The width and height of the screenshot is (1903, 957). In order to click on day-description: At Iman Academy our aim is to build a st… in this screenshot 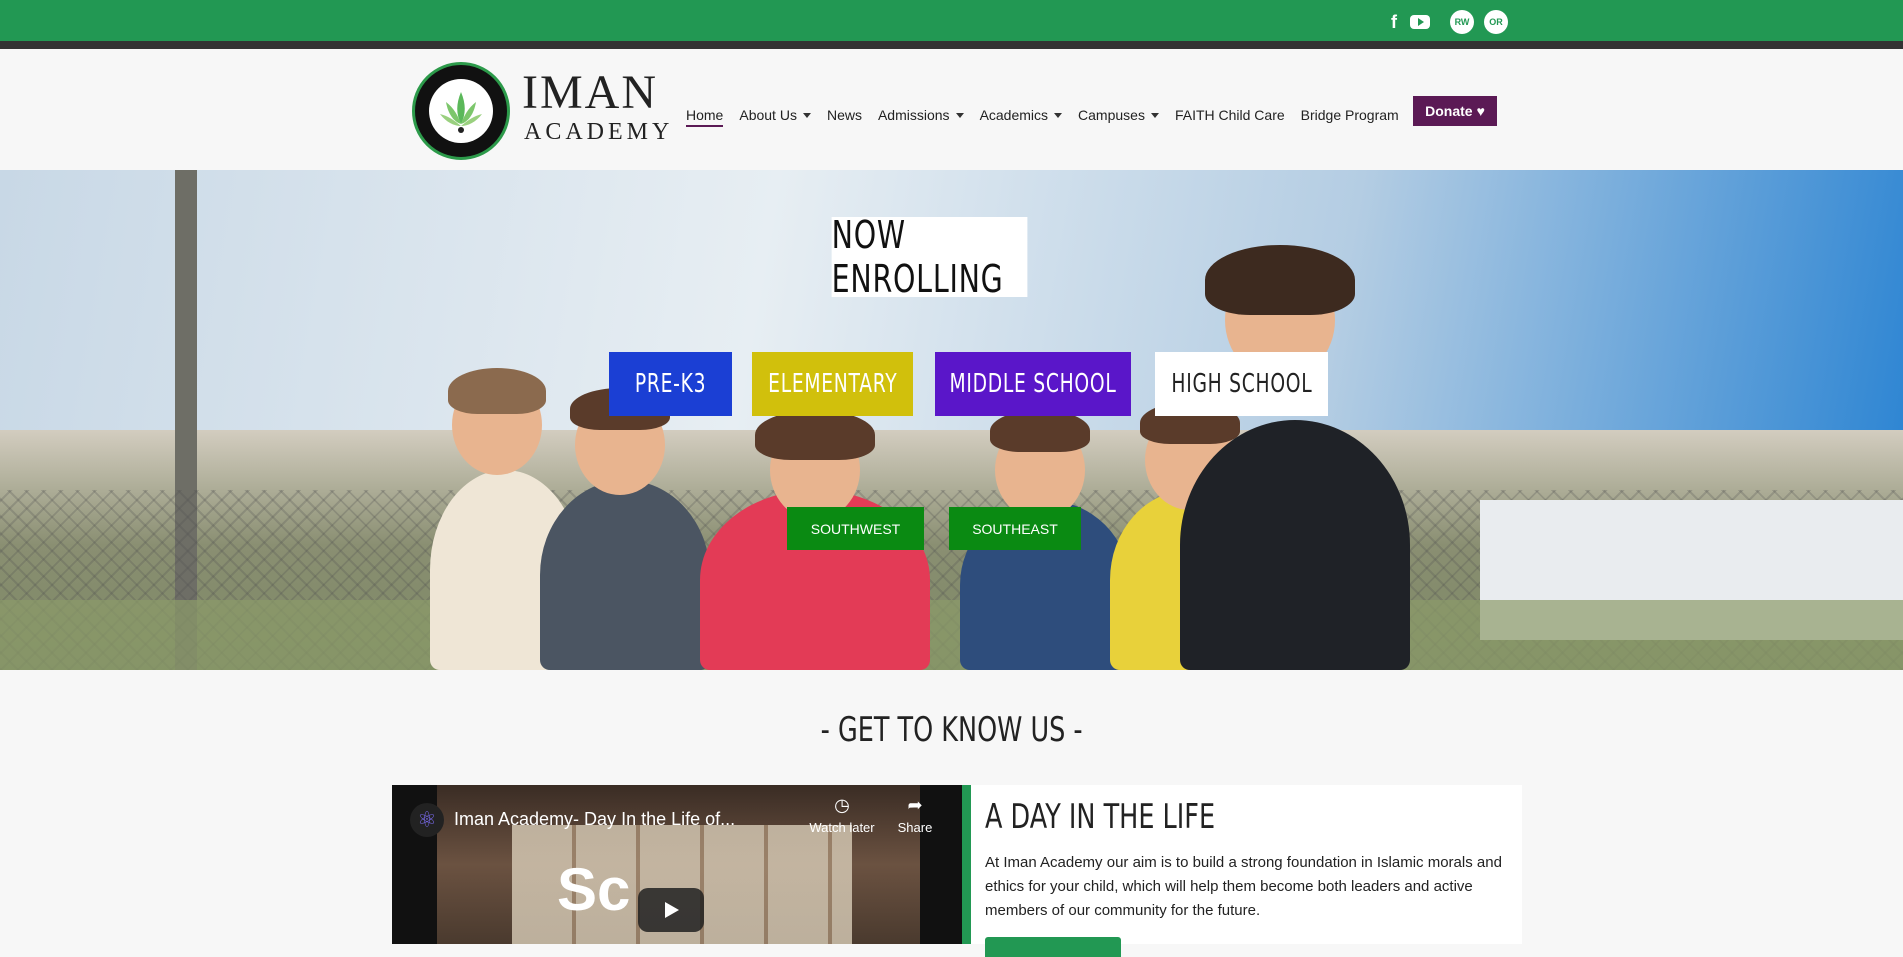, I will do `click(1243, 886)`.